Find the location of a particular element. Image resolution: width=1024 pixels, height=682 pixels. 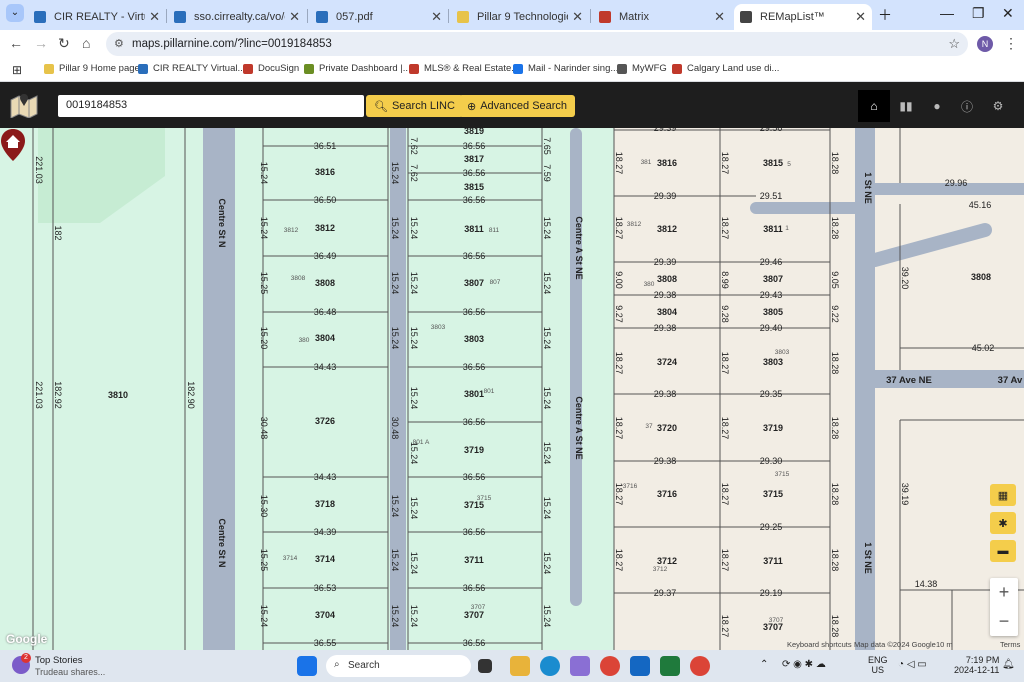

bookmark-pillar9: Pillar 9 Home page is located at coordinates (92, 68).